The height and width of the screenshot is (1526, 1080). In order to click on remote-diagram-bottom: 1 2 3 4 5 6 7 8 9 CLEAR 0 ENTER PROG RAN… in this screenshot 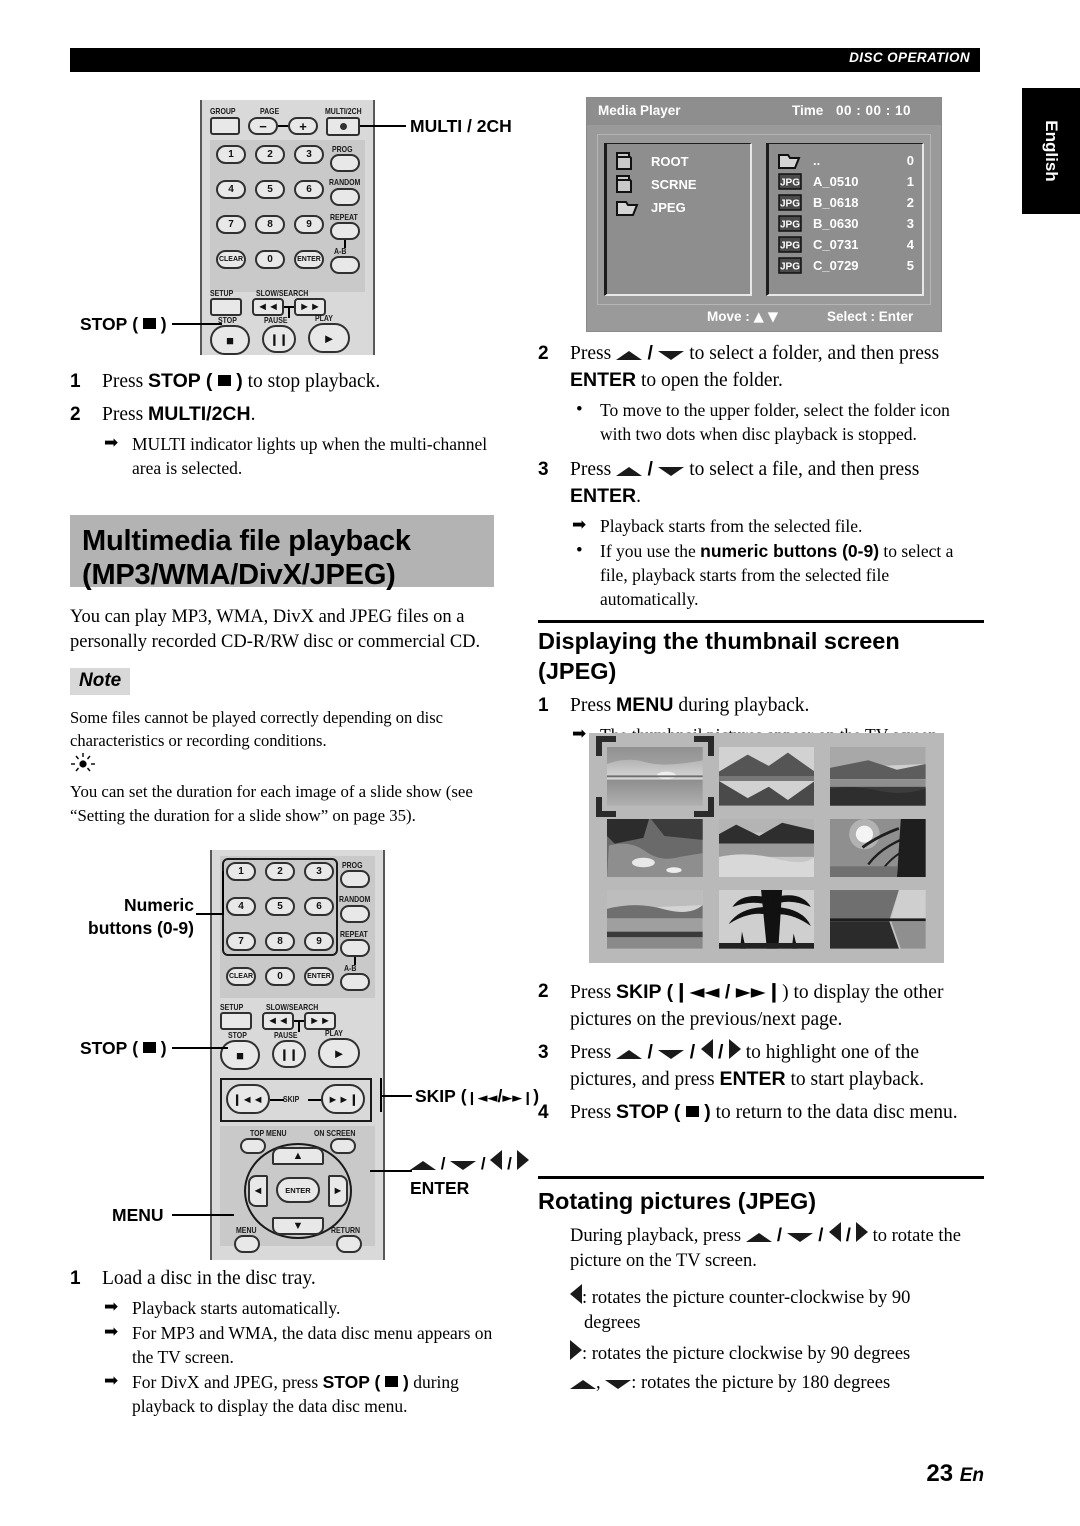, I will do `click(305, 1055)`.